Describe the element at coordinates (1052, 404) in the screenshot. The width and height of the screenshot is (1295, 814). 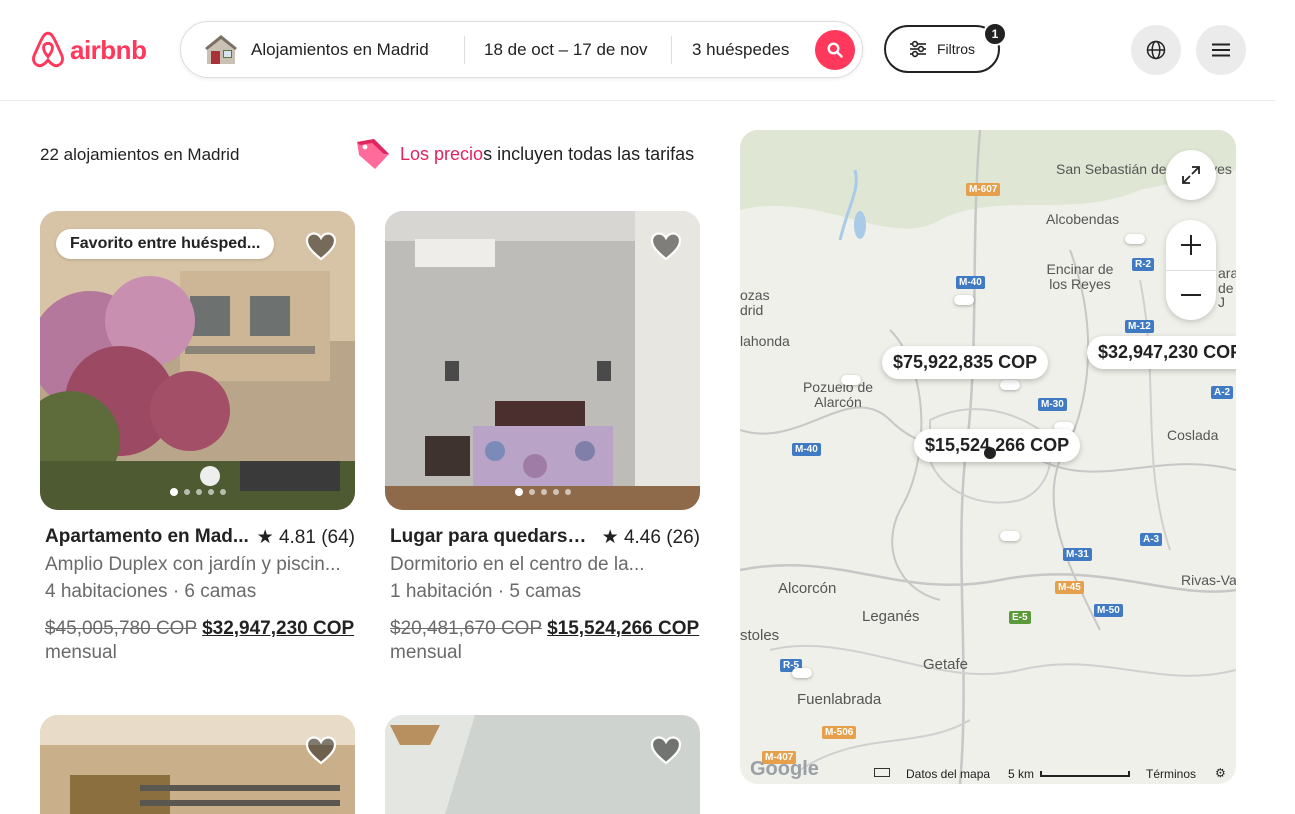
I see `road-badge: M-30` at that location.